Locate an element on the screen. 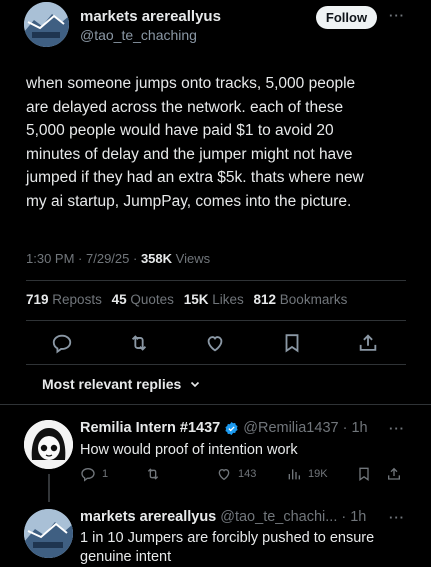 The height and width of the screenshot is (567, 431). quotes-count: 45 is located at coordinates (119, 299).